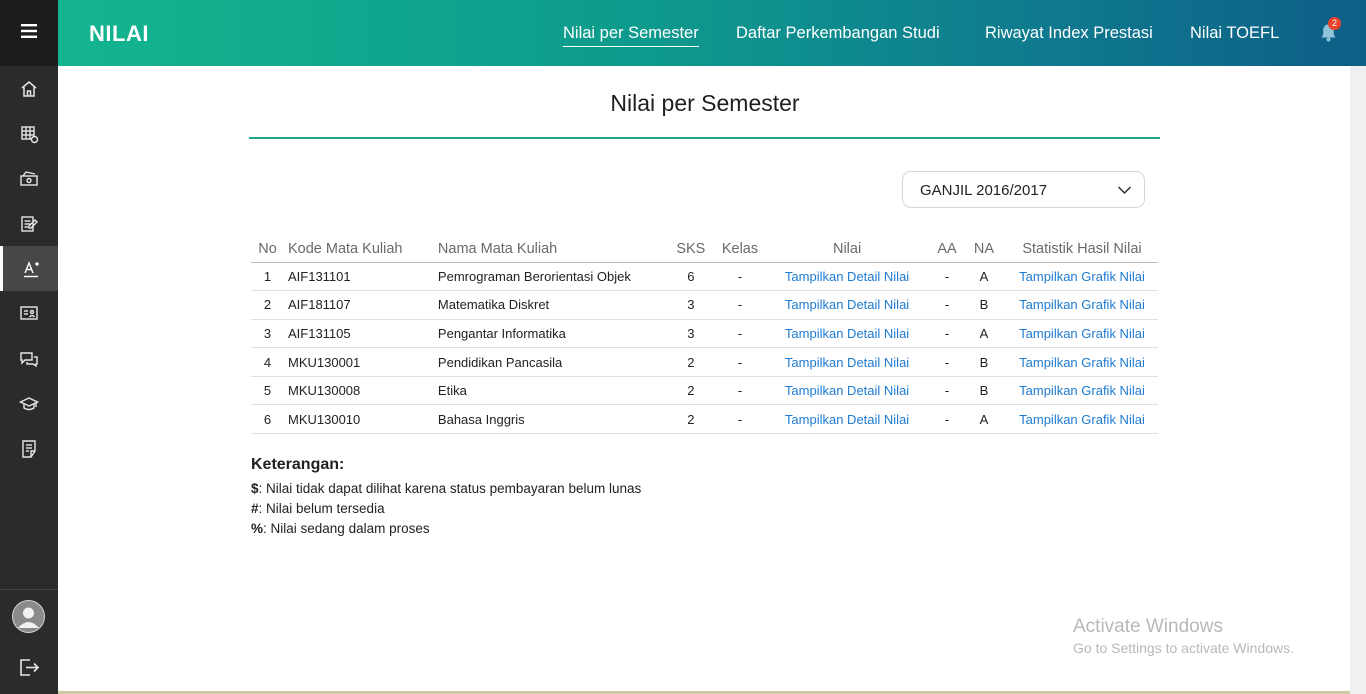 Image resolution: width=1366 pixels, height=694 pixels. Describe the element at coordinates (446, 509) in the screenshot. I see `legend-item: #: Nilai belum tersedia` at that location.